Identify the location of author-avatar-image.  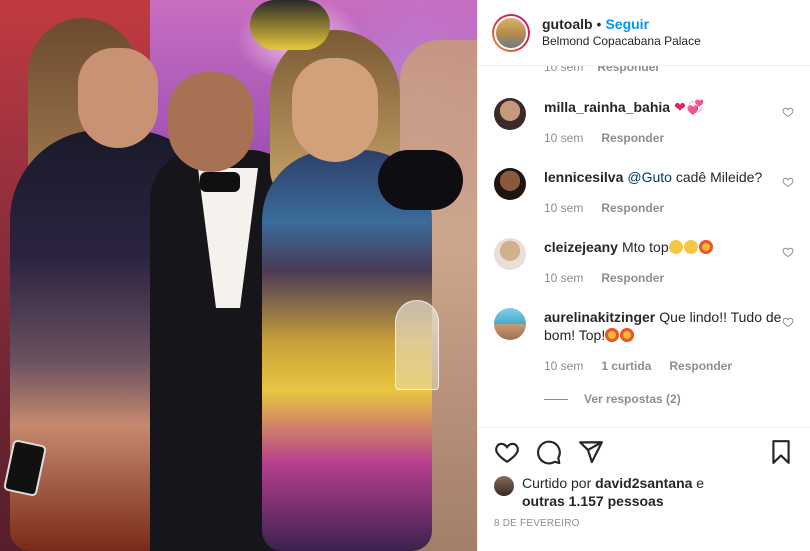
(511, 32).